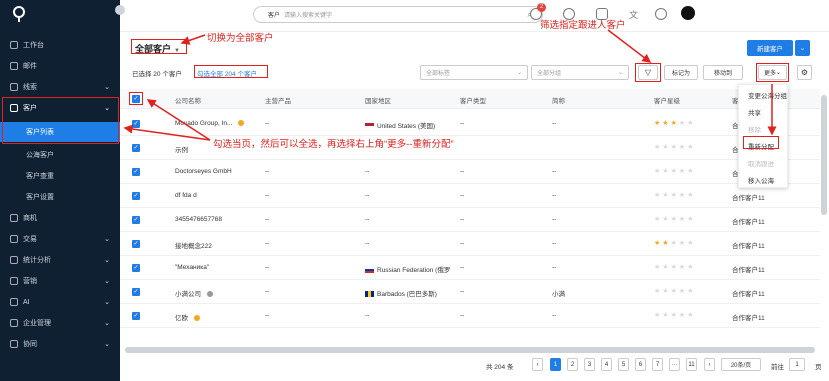  I want to click on search-scope: 客户, so click(274, 14).